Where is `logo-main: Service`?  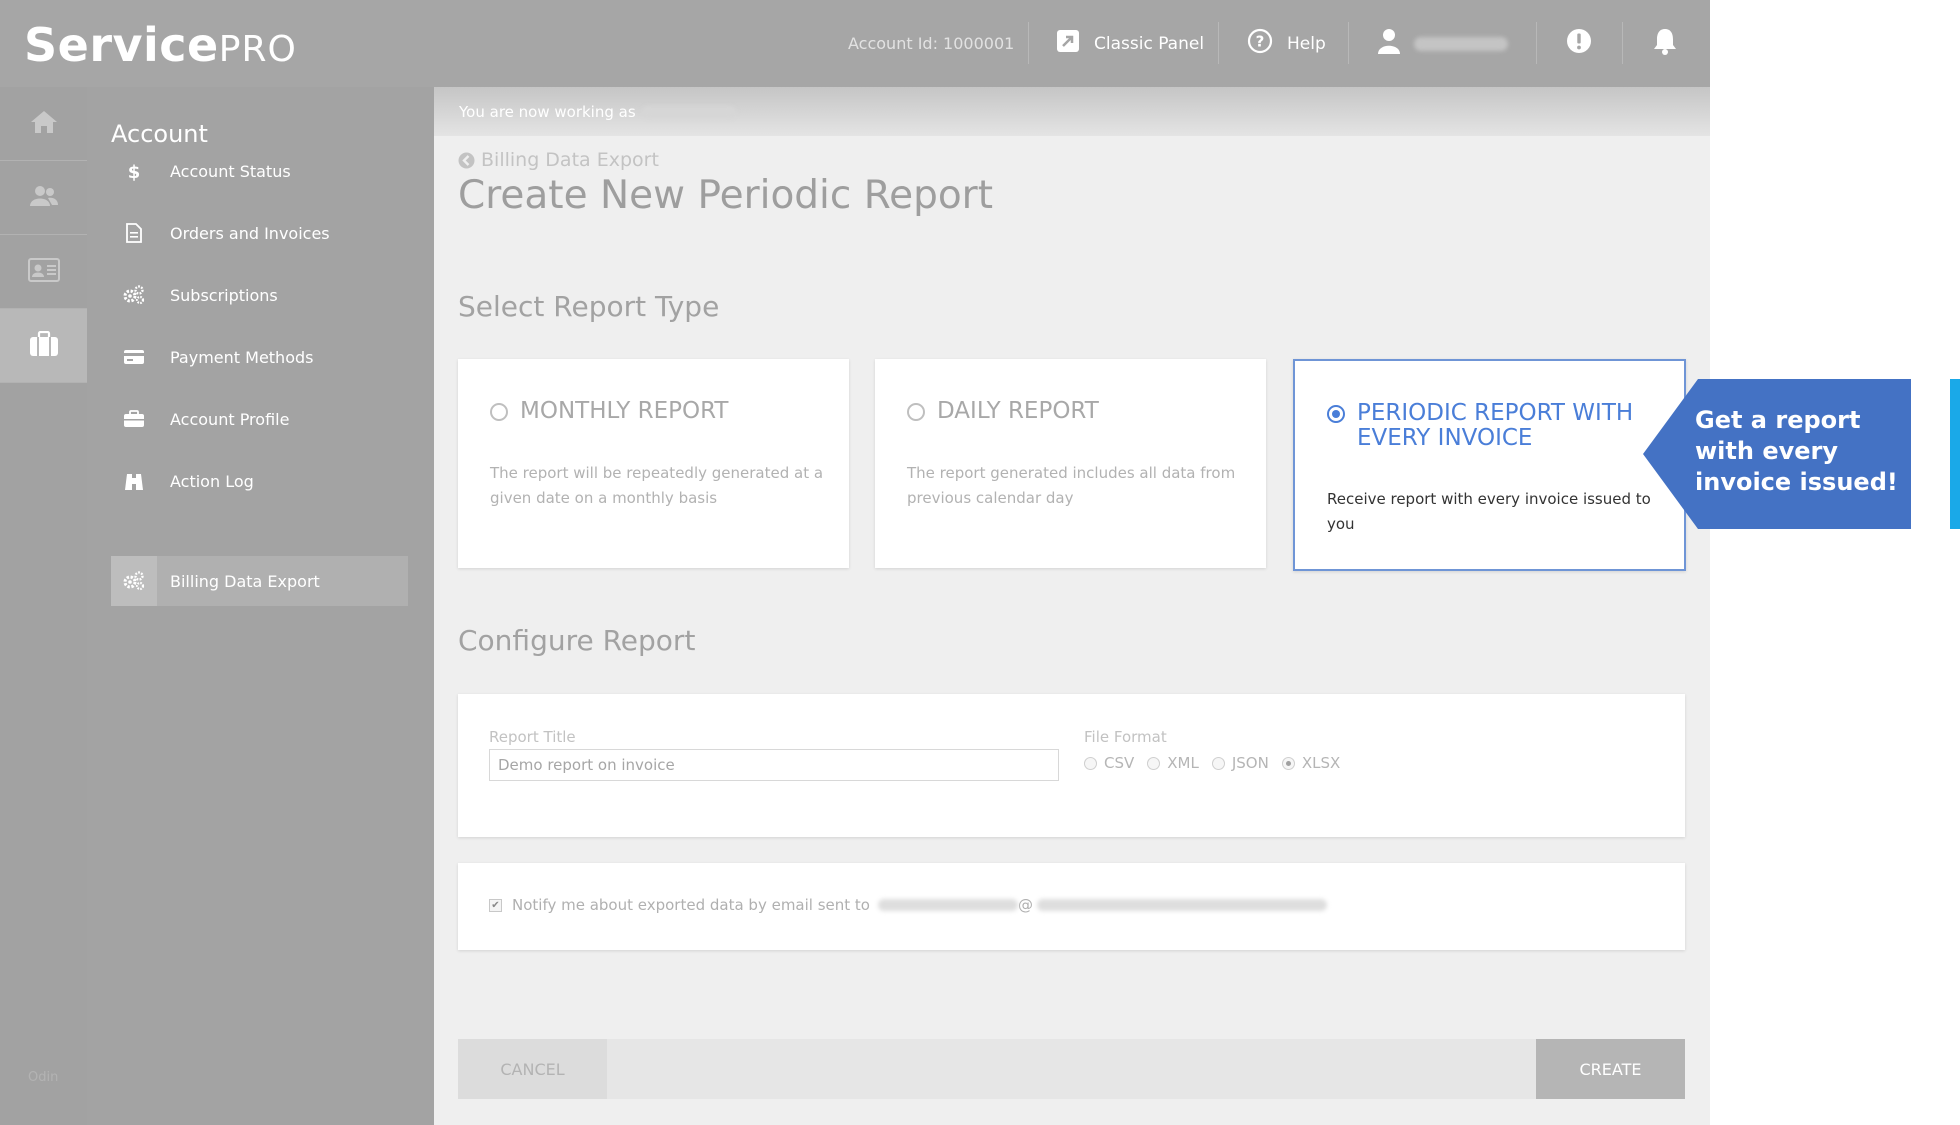
logo-main: Service is located at coordinates (121, 45).